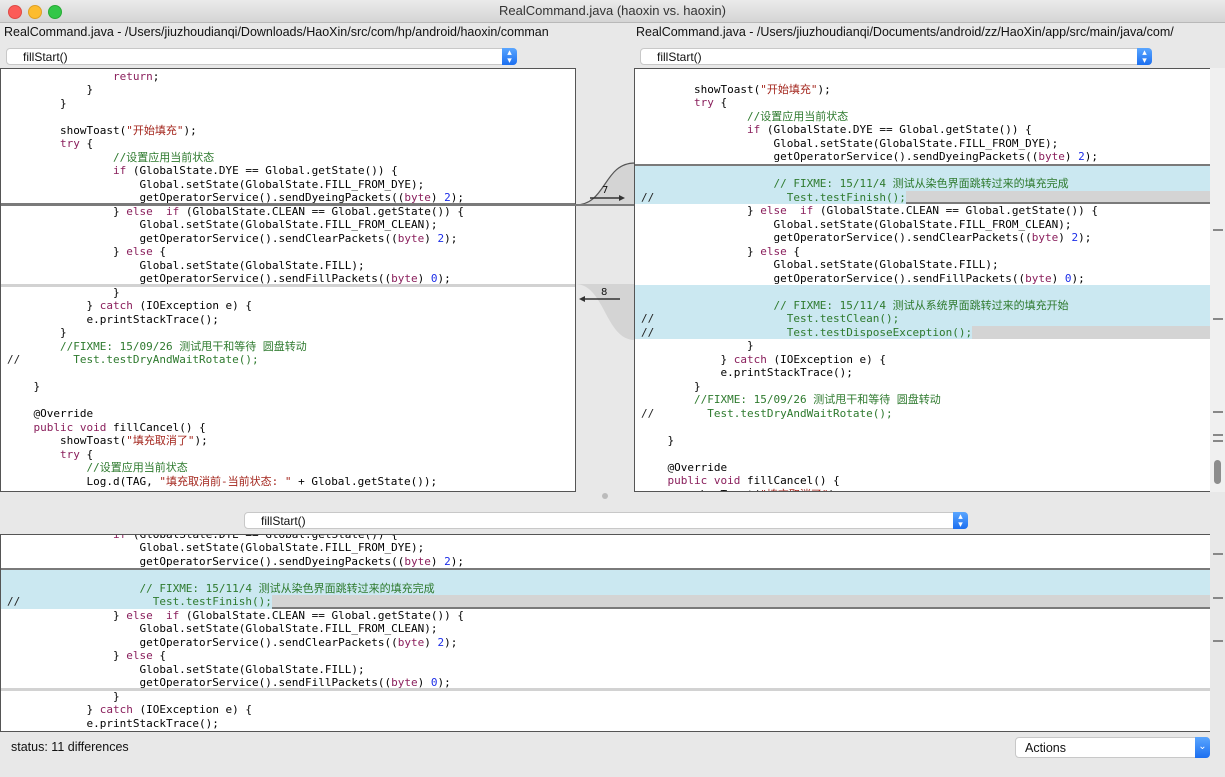 Image resolution: width=1225 pixels, height=777 pixels. I want to click on code-token: Global.setState(GlobalState.FILL);, so click(186, 669).